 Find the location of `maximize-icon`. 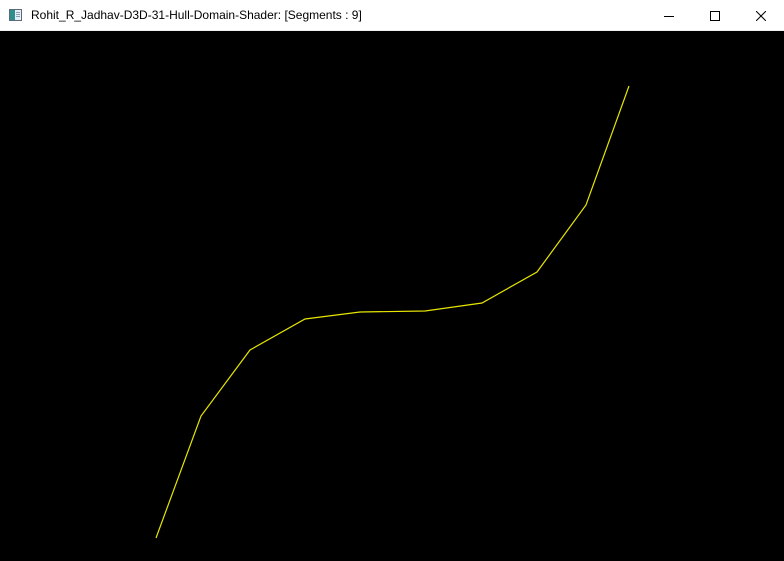

maximize-icon is located at coordinates (715, 15).